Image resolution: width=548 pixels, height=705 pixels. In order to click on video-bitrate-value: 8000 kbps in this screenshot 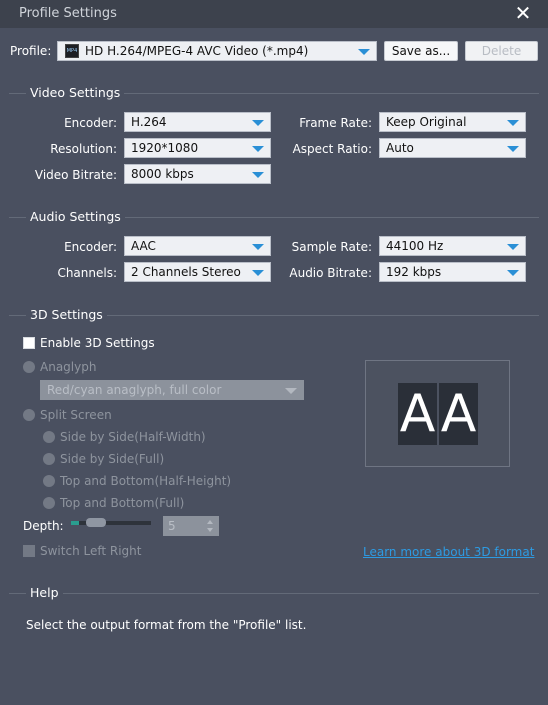, I will do `click(162, 174)`.